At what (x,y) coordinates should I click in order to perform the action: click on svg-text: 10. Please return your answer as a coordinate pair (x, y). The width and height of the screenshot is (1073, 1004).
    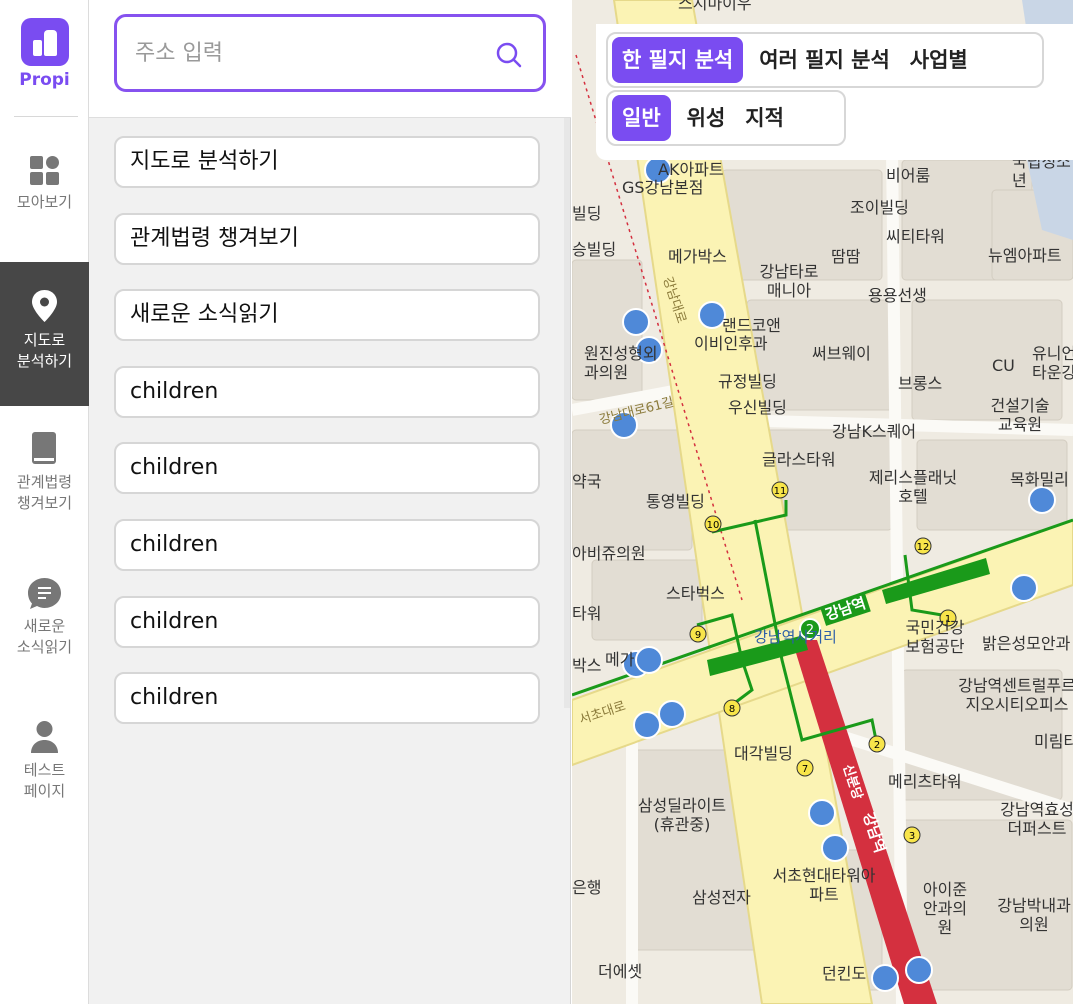
    Looking at the image, I should click on (713, 525).